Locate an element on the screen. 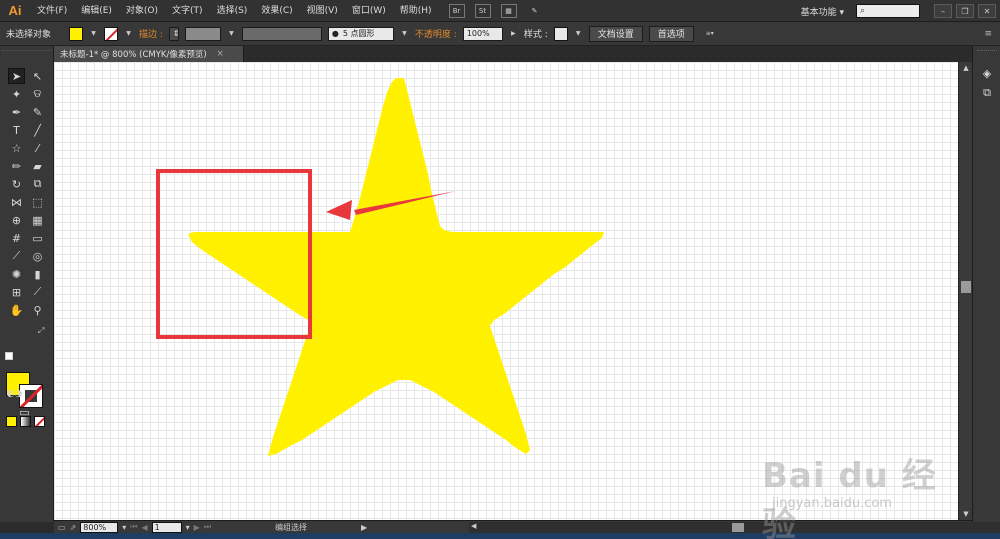  default-colors-icon is located at coordinates (9, 356).